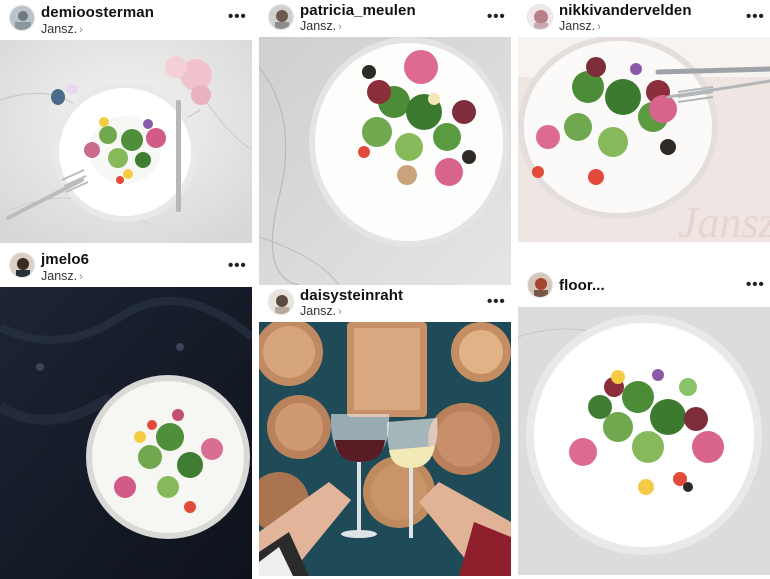  I want to click on username: demioosterman, so click(97, 12).